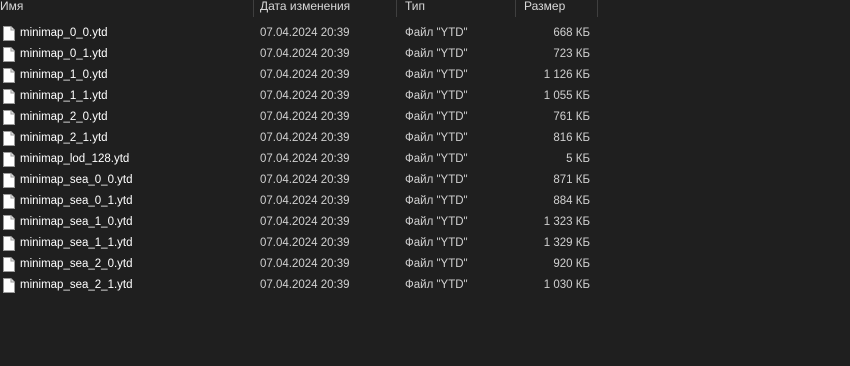  What do you see at coordinates (64, 75) in the screenshot?
I see `file-name: minimap_1_0.ytd` at bounding box center [64, 75].